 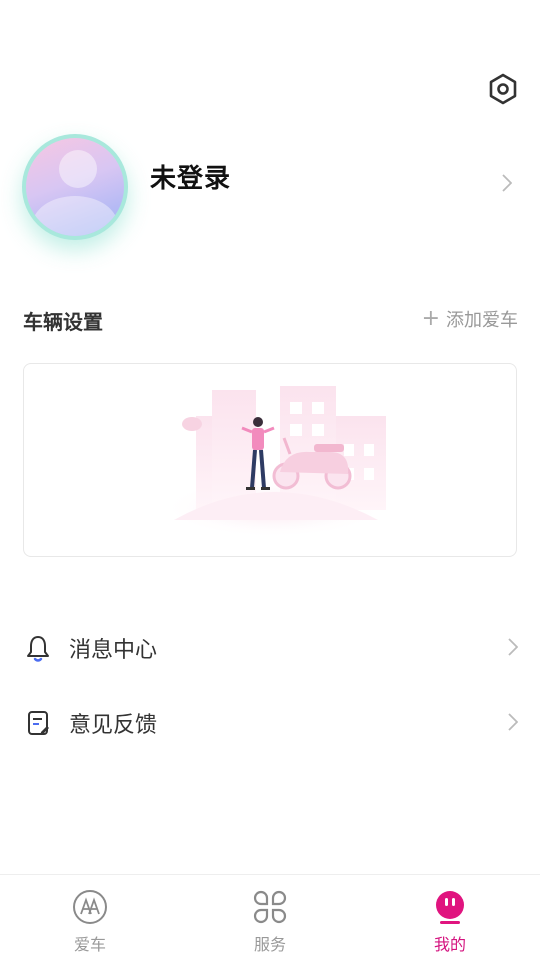 I want to click on tab-service: 服务, so click(x=270, y=917).